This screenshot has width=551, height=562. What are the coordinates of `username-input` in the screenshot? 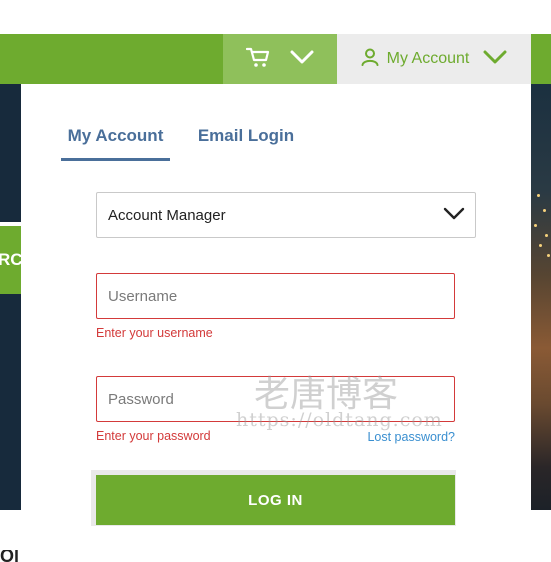 It's located at (275, 296).